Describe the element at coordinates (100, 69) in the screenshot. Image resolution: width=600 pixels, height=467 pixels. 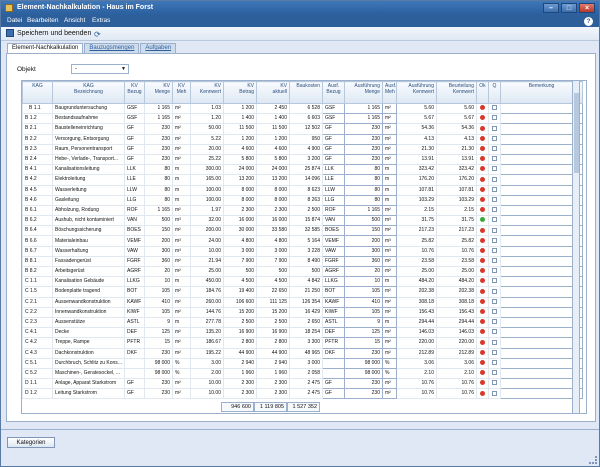
I see `object-select: - ▼` at that location.